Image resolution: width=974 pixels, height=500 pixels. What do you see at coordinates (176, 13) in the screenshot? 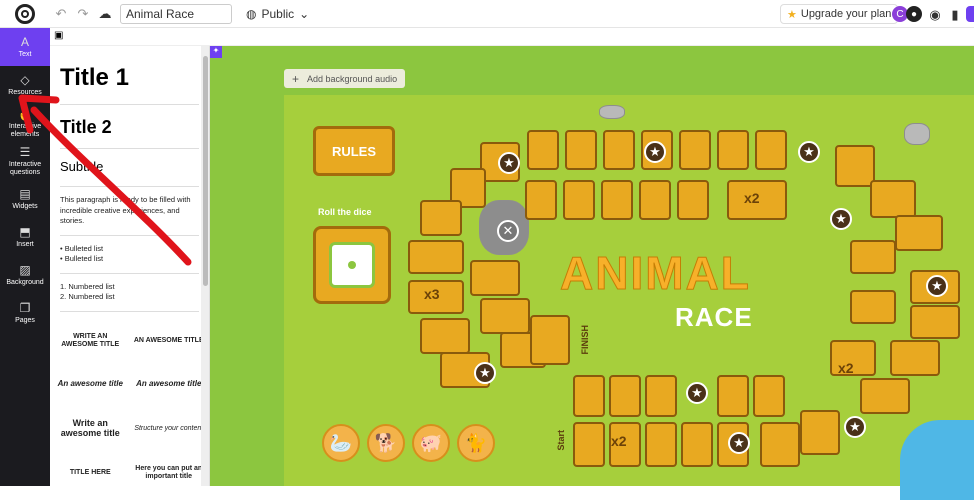
I see `project-title-input` at bounding box center [176, 13].